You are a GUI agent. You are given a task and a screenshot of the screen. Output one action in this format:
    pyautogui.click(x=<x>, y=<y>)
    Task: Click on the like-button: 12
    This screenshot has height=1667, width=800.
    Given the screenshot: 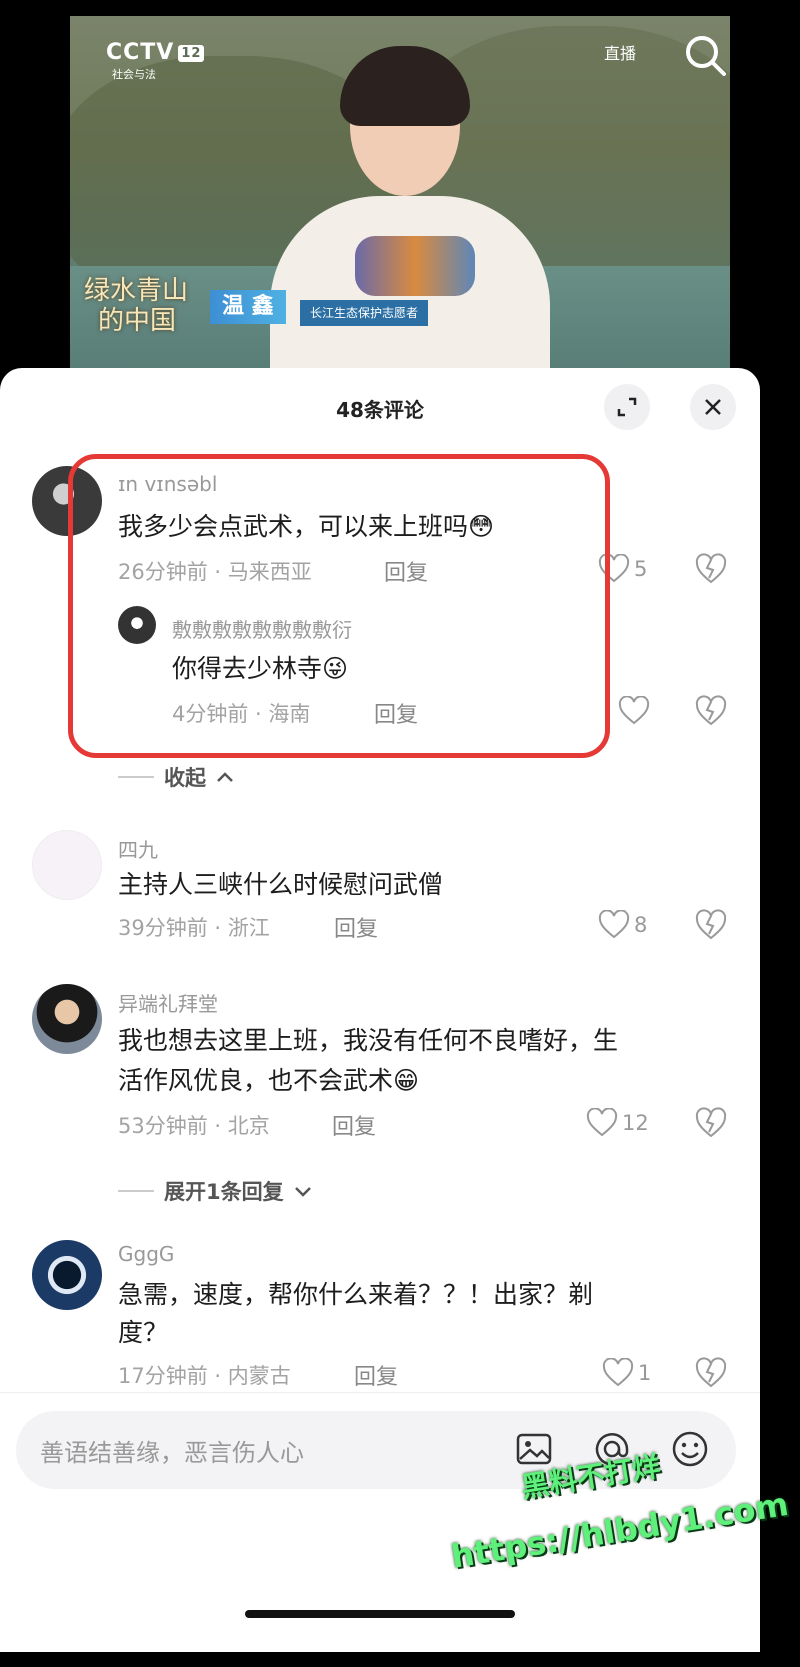 What is the action you would take?
    pyautogui.click(x=617, y=1123)
    